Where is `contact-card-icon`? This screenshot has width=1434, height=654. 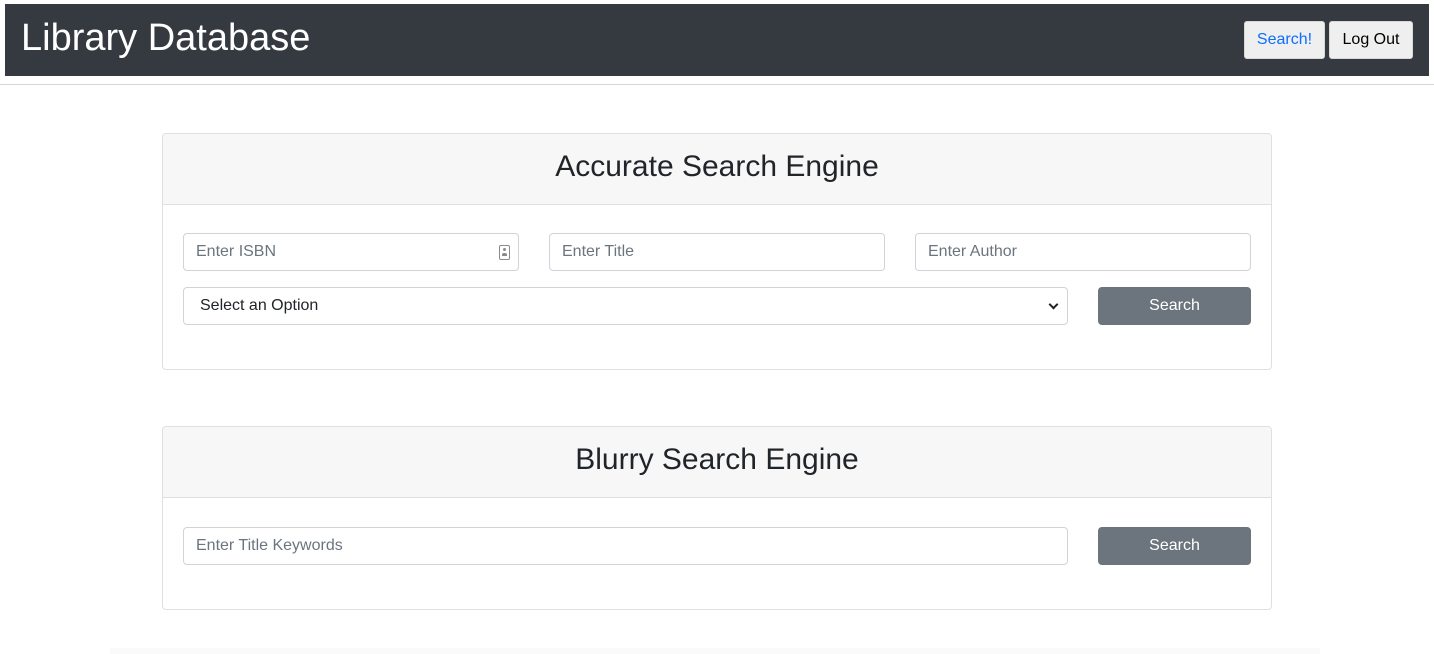
contact-card-icon is located at coordinates (504, 252).